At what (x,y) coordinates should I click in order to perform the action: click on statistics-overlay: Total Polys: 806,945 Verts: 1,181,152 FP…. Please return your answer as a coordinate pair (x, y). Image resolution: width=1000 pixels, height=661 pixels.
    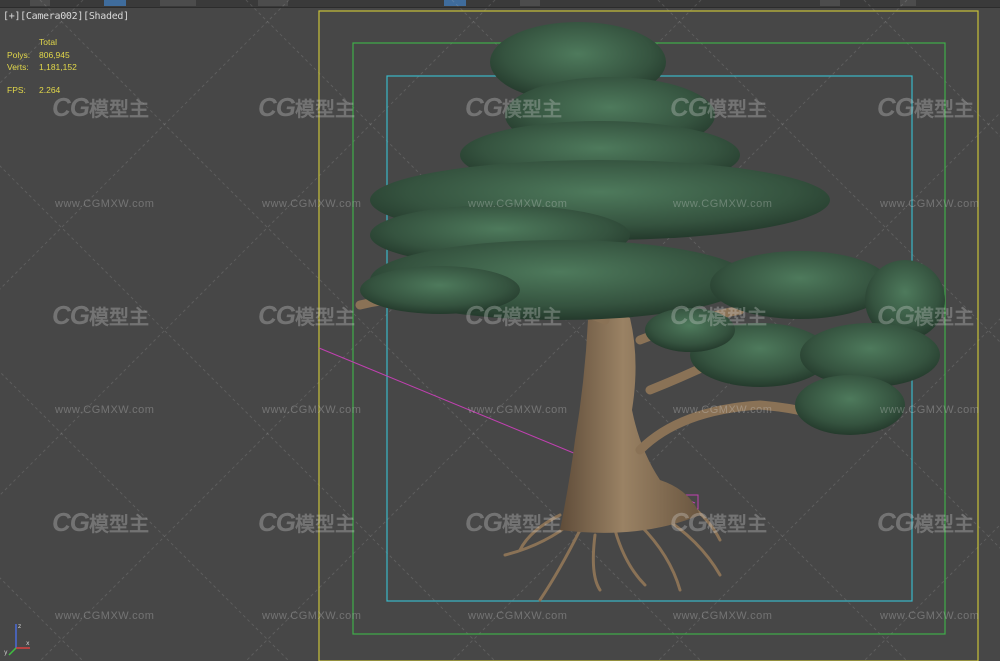
    Looking at the image, I should click on (42, 66).